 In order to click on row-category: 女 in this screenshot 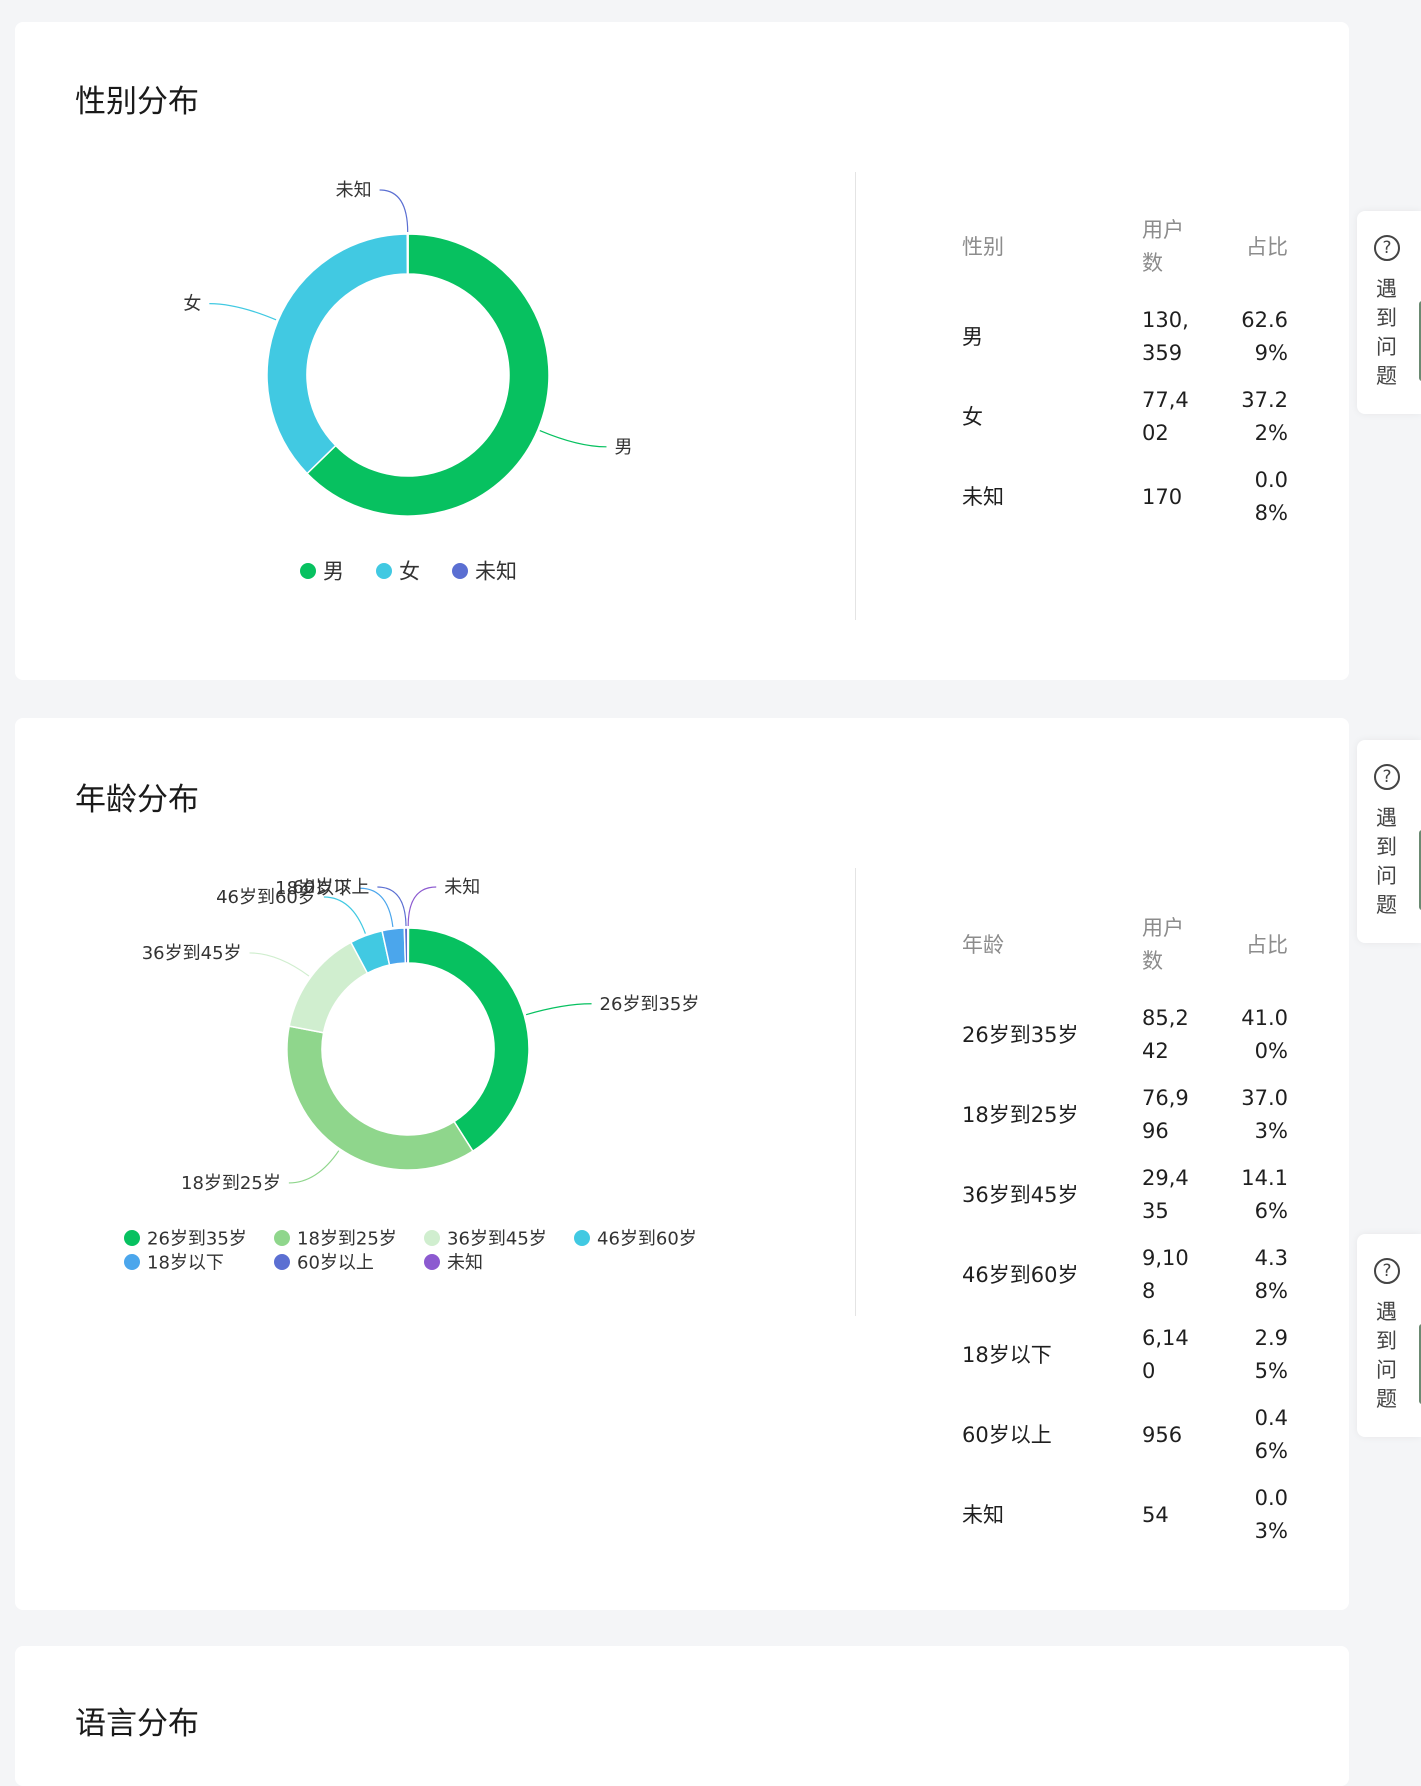, I will do `click(972, 416)`.